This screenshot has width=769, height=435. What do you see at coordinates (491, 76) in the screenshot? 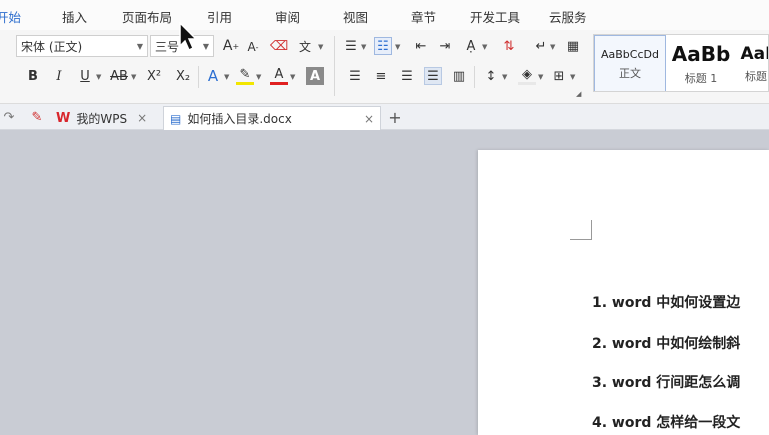
I see `line-spacing-icon: ↕` at bounding box center [491, 76].